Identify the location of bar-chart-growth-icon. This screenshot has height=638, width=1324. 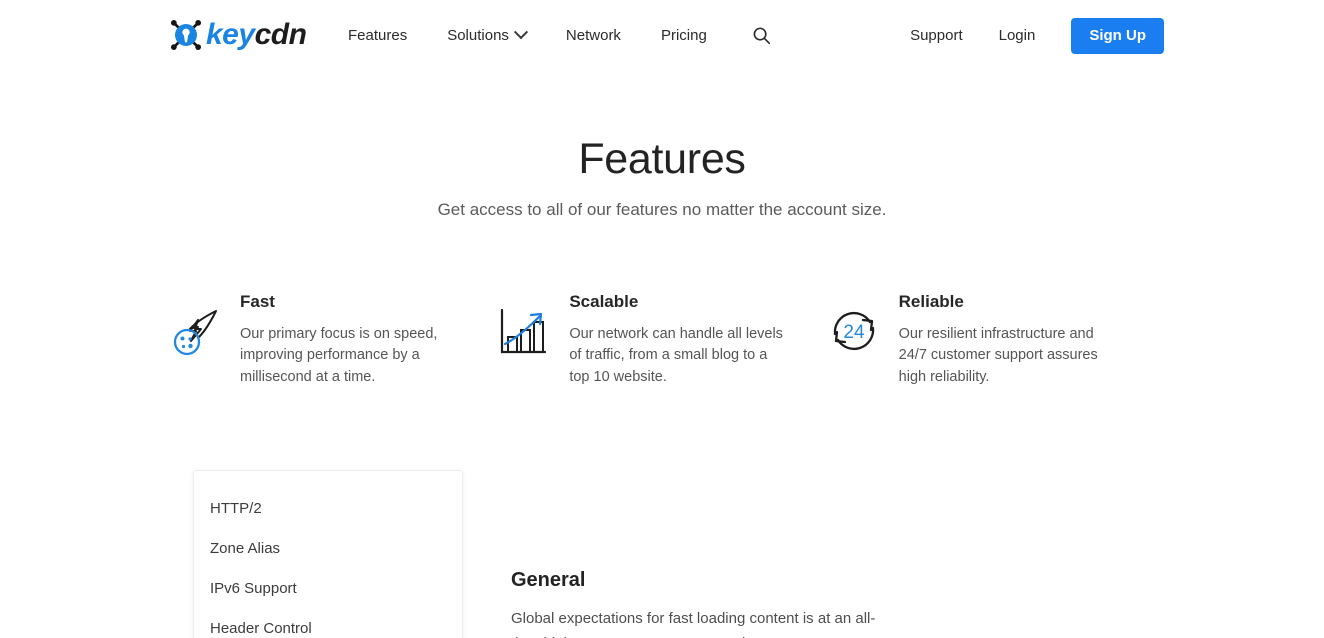
(528, 325).